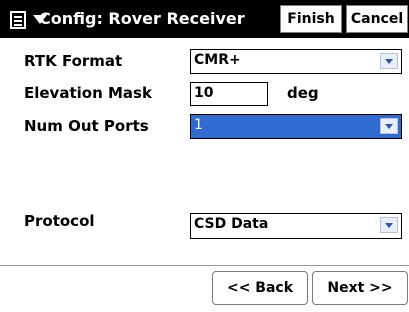 The width and height of the screenshot is (409, 312). What do you see at coordinates (142, 18) in the screenshot?
I see `window-title: Config: Rover Receiver` at bounding box center [142, 18].